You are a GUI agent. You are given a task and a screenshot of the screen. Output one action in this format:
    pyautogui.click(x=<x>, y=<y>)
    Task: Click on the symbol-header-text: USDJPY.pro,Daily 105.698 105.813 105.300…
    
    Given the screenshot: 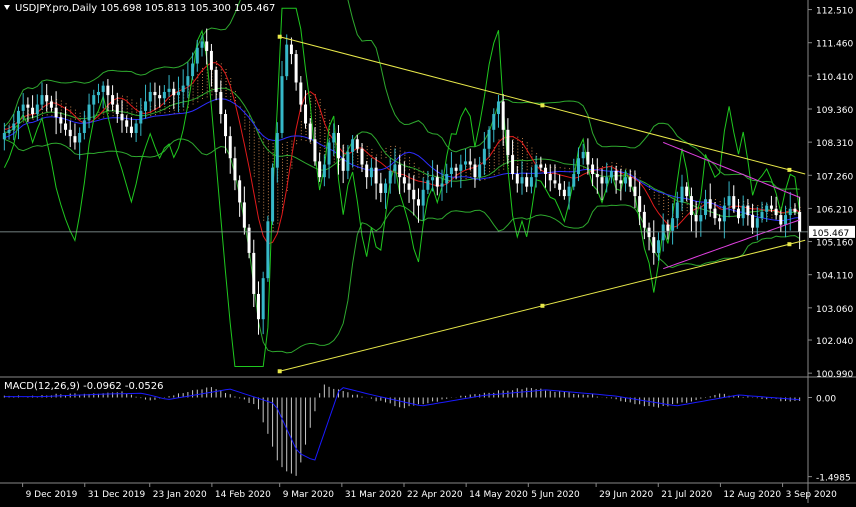 What is the action you would take?
    pyautogui.click(x=145, y=8)
    